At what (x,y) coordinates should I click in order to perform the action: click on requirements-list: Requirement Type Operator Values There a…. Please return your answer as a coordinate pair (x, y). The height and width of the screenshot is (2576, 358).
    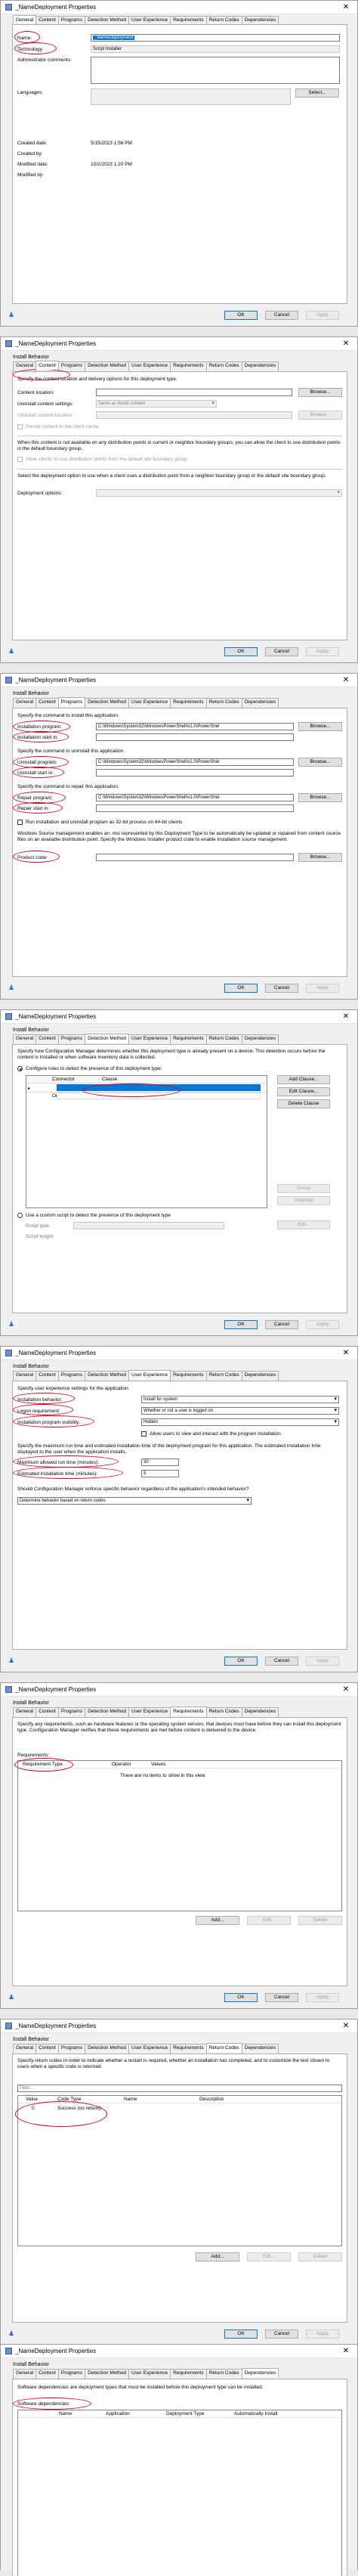
    Looking at the image, I should click on (179, 1835).